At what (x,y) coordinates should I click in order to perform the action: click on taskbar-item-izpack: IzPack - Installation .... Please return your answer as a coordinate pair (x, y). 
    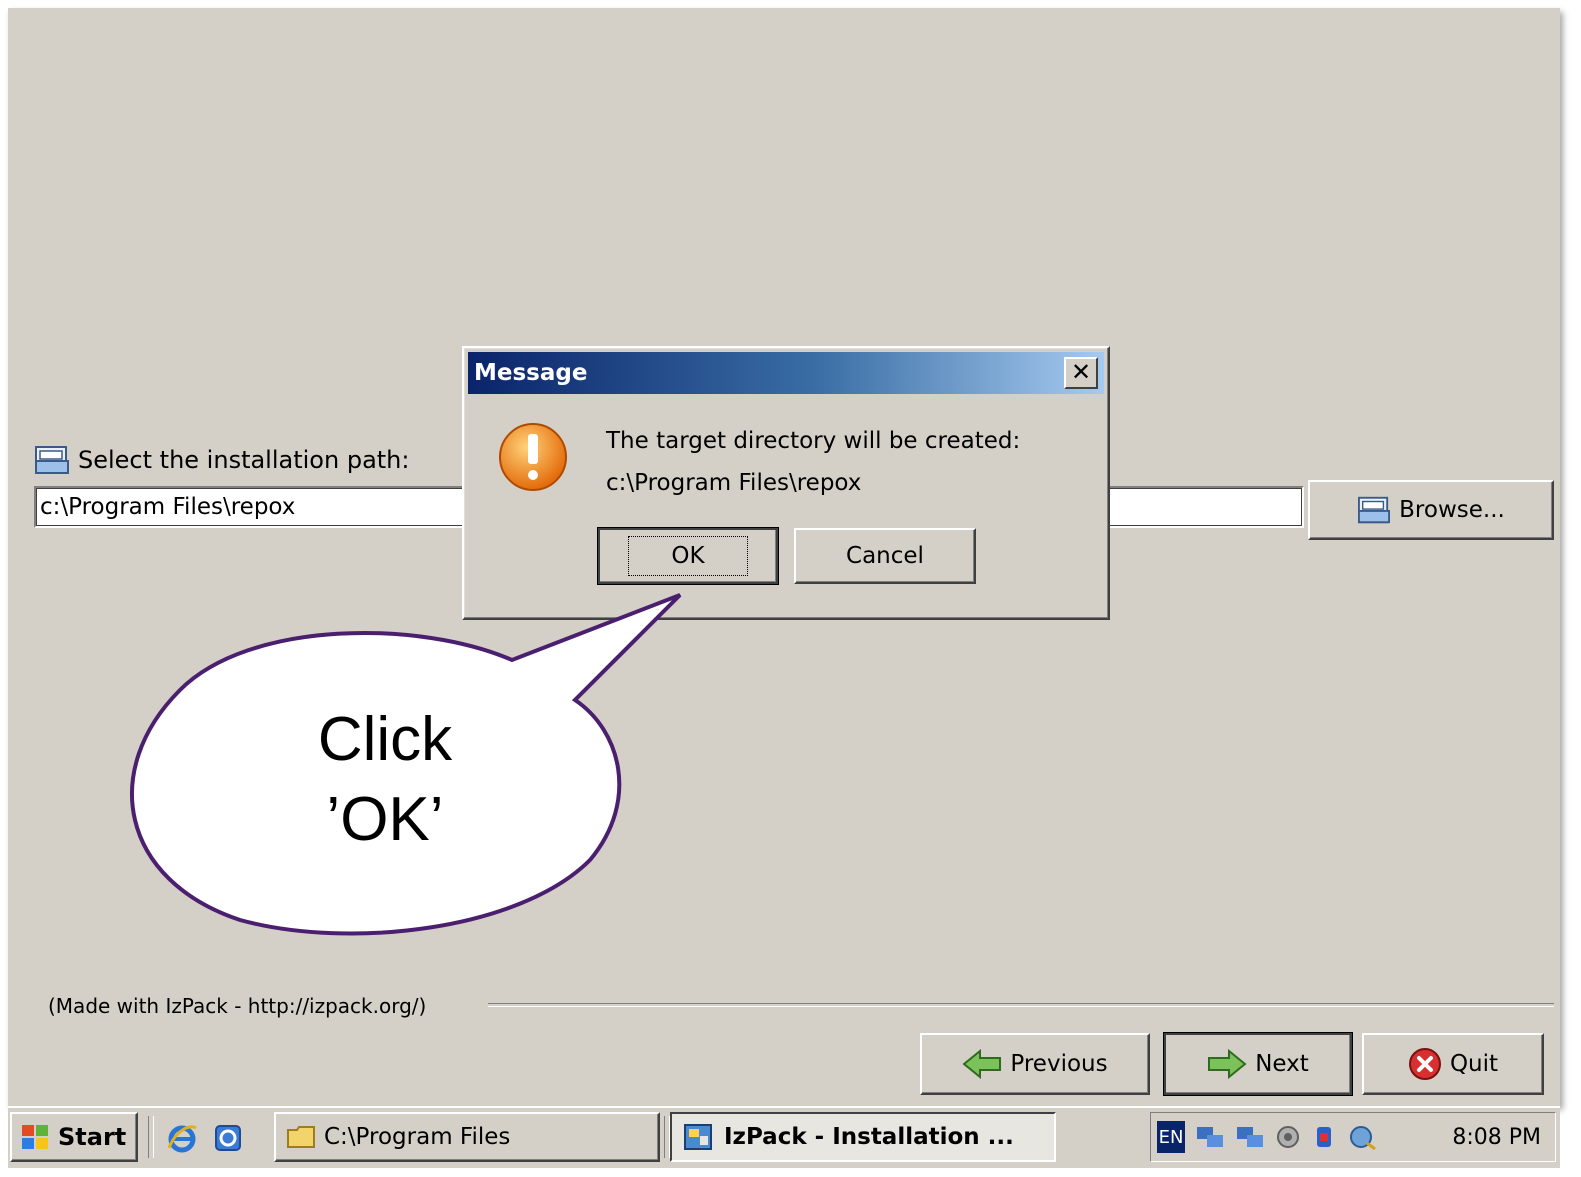
    Looking at the image, I should click on (863, 1137).